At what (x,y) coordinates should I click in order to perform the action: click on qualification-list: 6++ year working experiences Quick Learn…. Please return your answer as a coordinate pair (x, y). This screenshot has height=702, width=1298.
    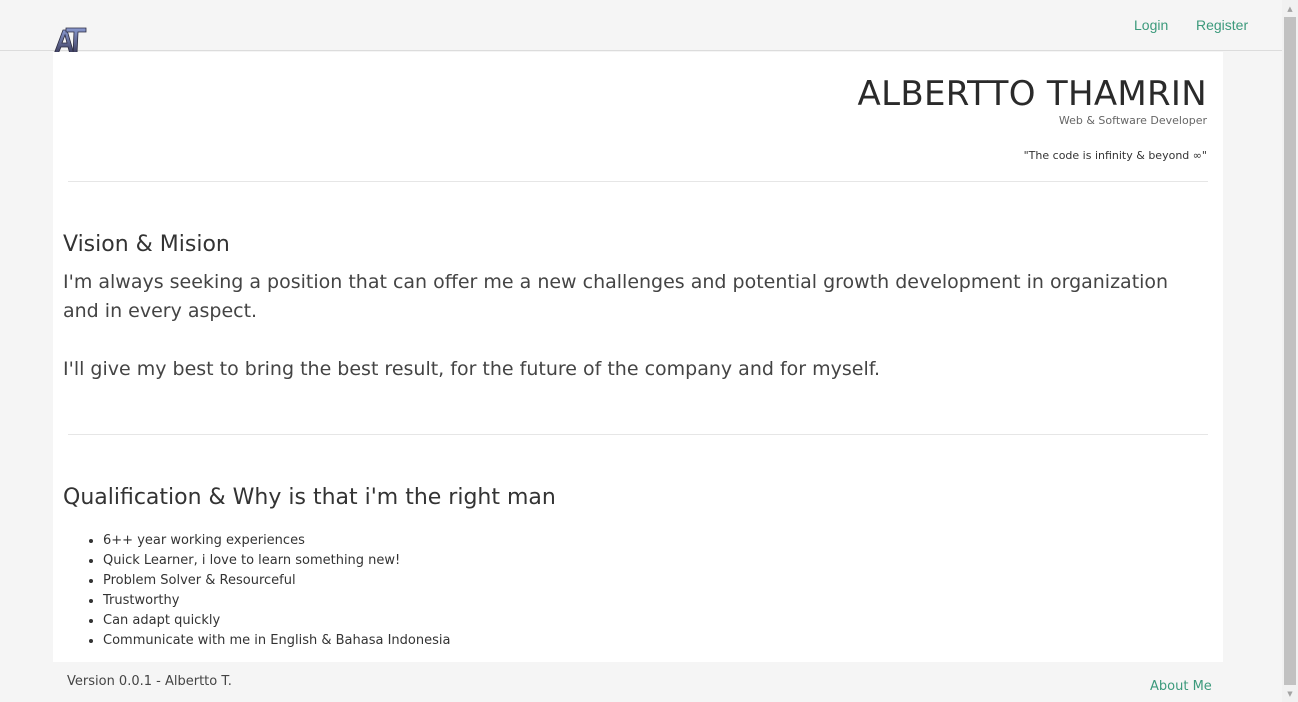
    Looking at the image, I should click on (276, 591).